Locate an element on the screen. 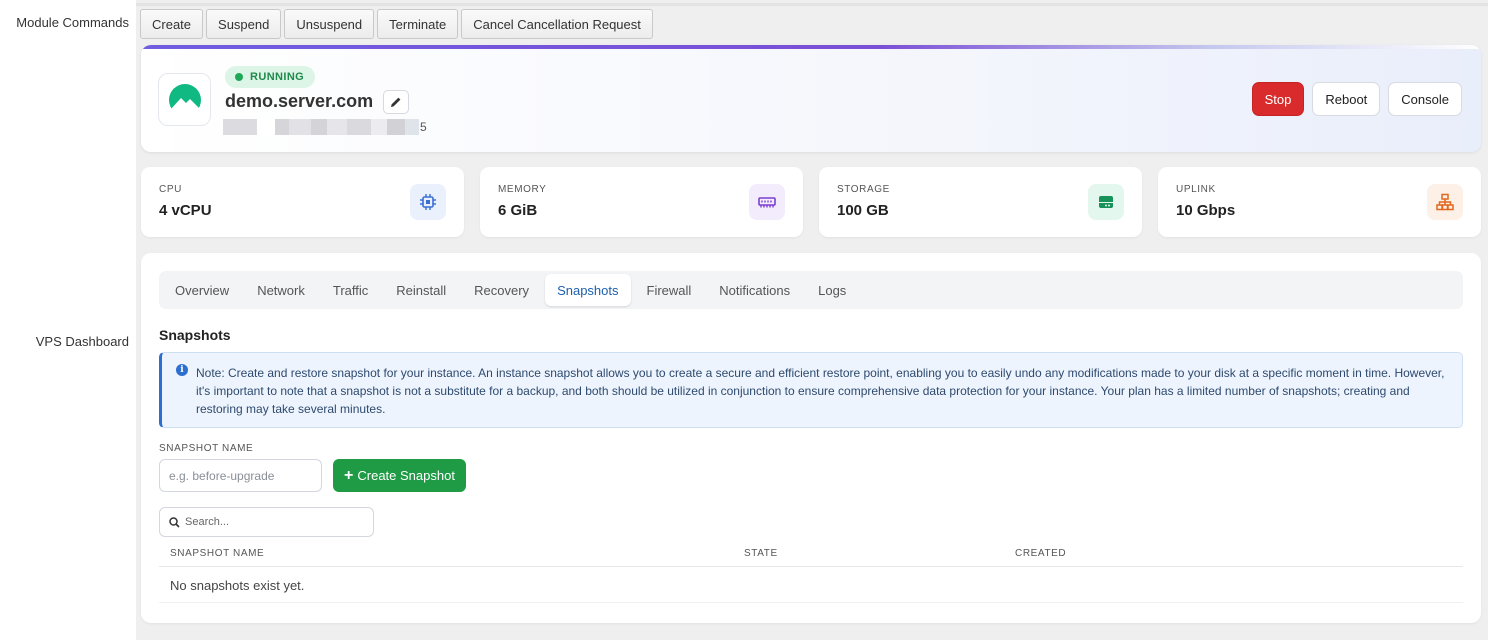 The height and width of the screenshot is (640, 1499). tab-notifications: Notifications is located at coordinates (754, 290).